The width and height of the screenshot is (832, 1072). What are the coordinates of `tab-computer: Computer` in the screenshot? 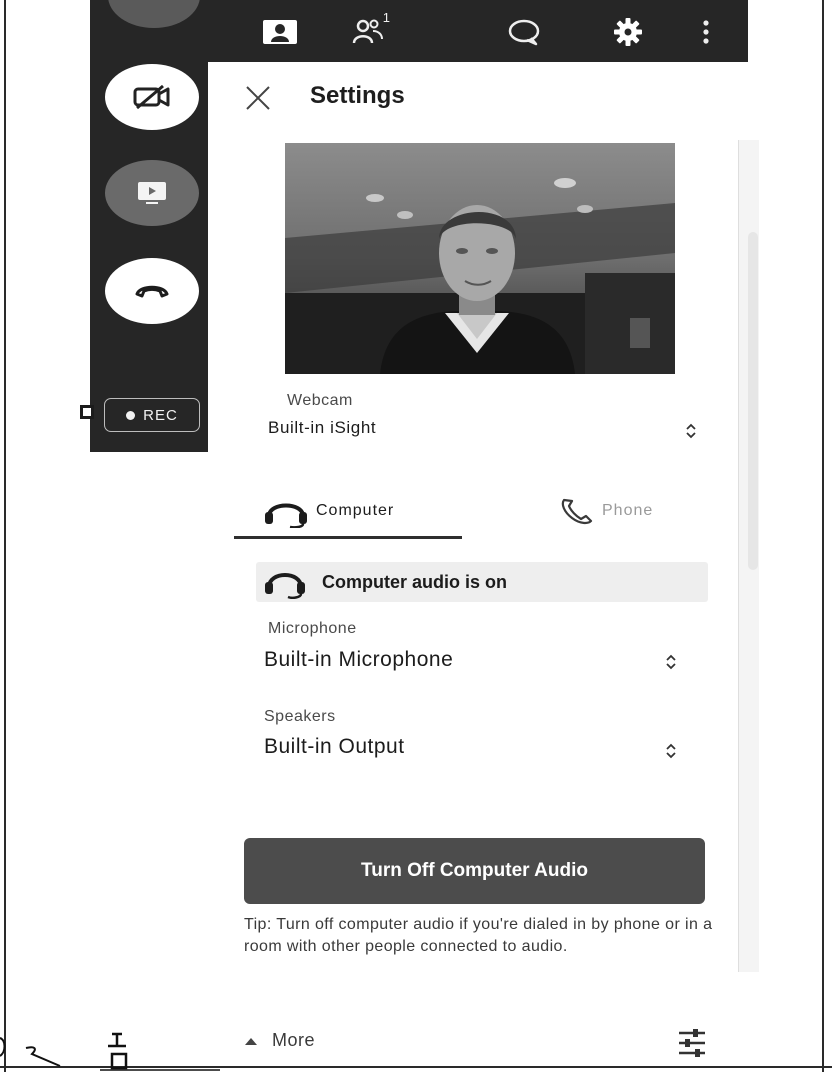 It's located at (328, 511).